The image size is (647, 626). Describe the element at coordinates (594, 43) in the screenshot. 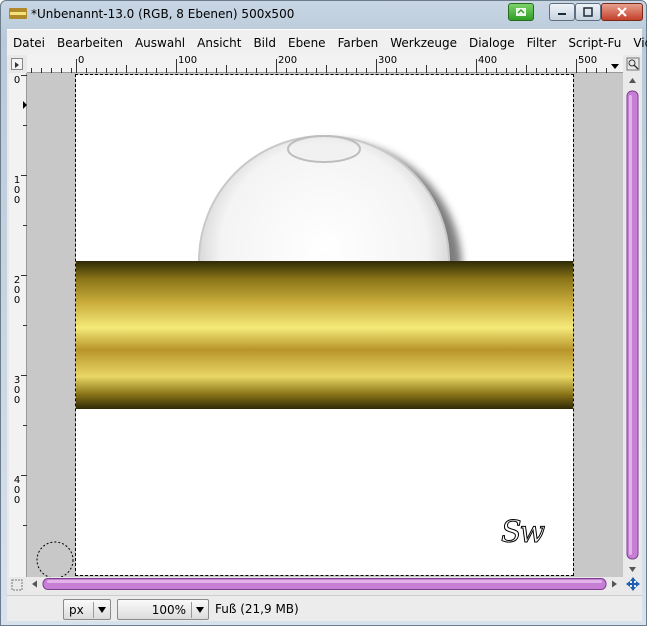

I see `menu-script-fu: Script-Fu` at that location.